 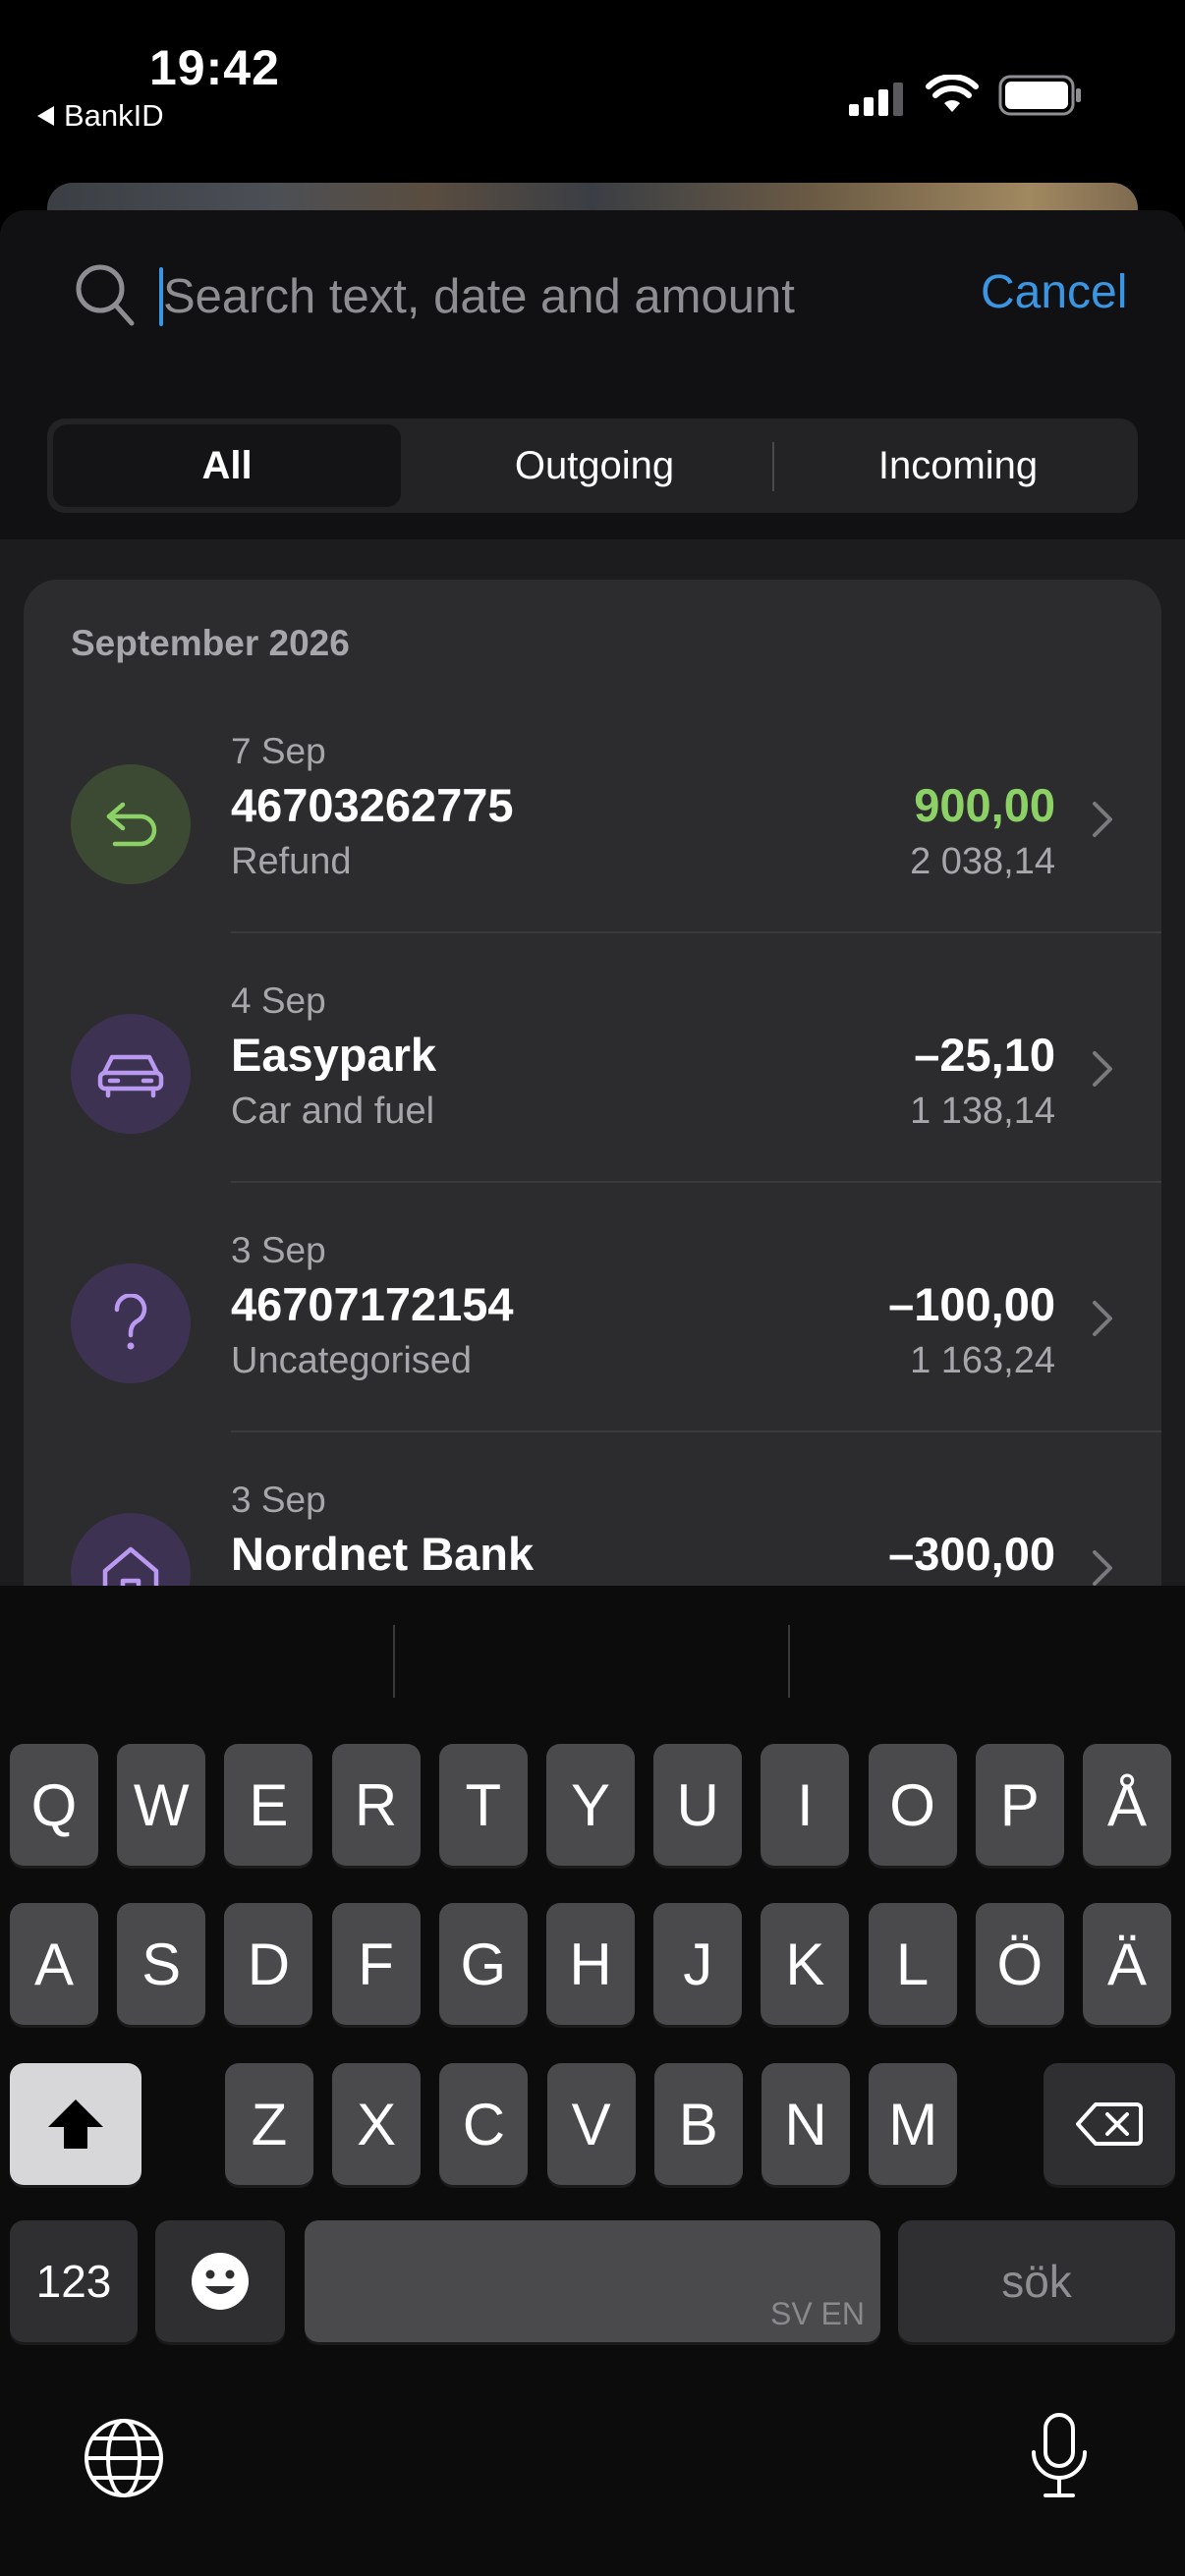 What do you see at coordinates (985, 1055) in the screenshot?
I see `transaction-amount: –25,10` at bounding box center [985, 1055].